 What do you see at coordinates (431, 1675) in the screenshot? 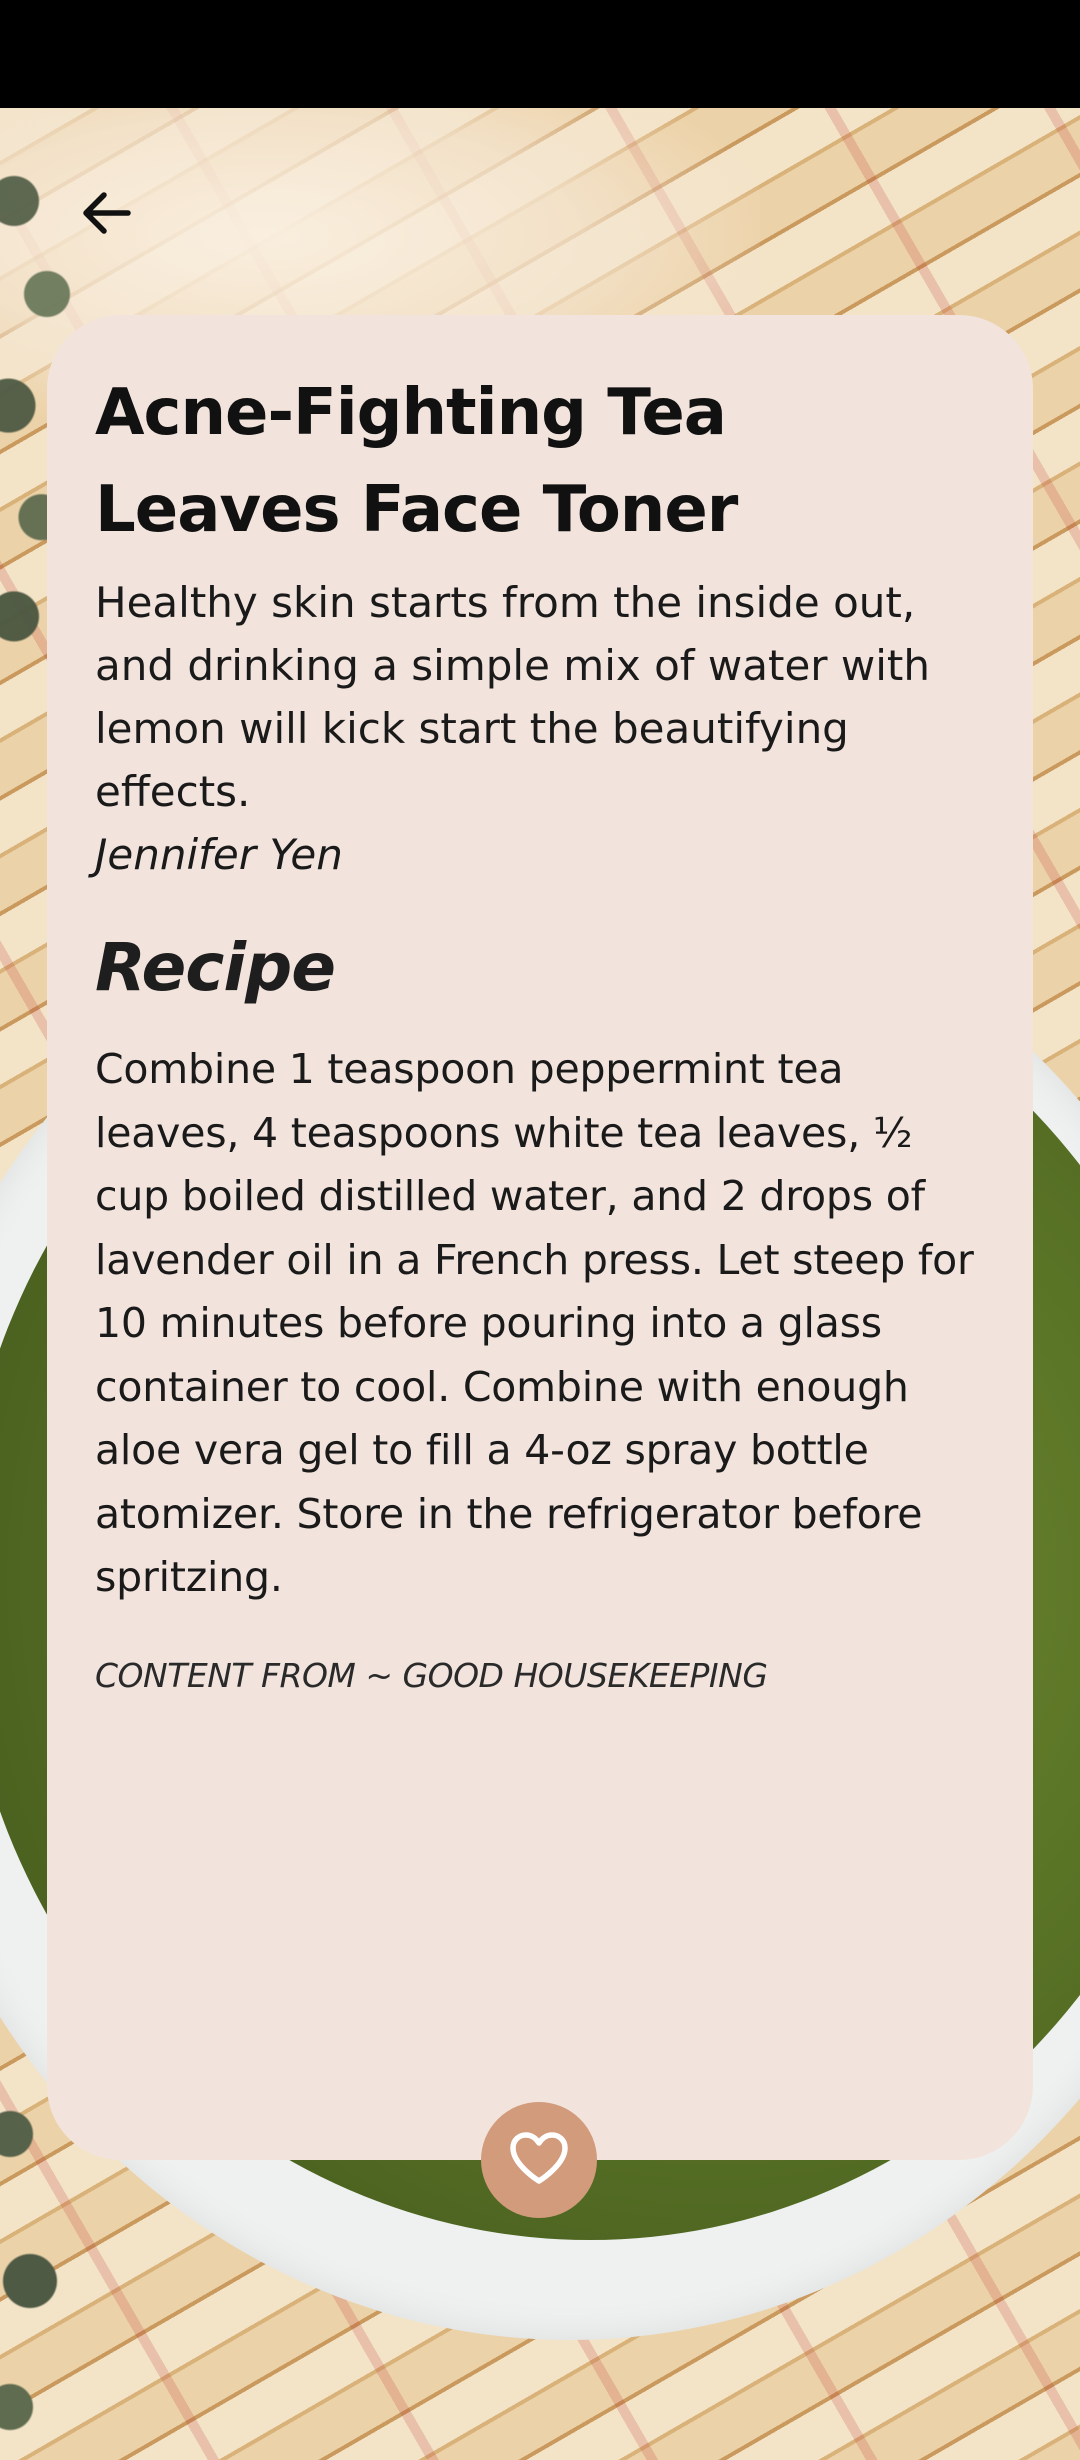
I see `content-credit: CONTENT FROM ~ GOOD HOUSEKEEPING` at bounding box center [431, 1675].